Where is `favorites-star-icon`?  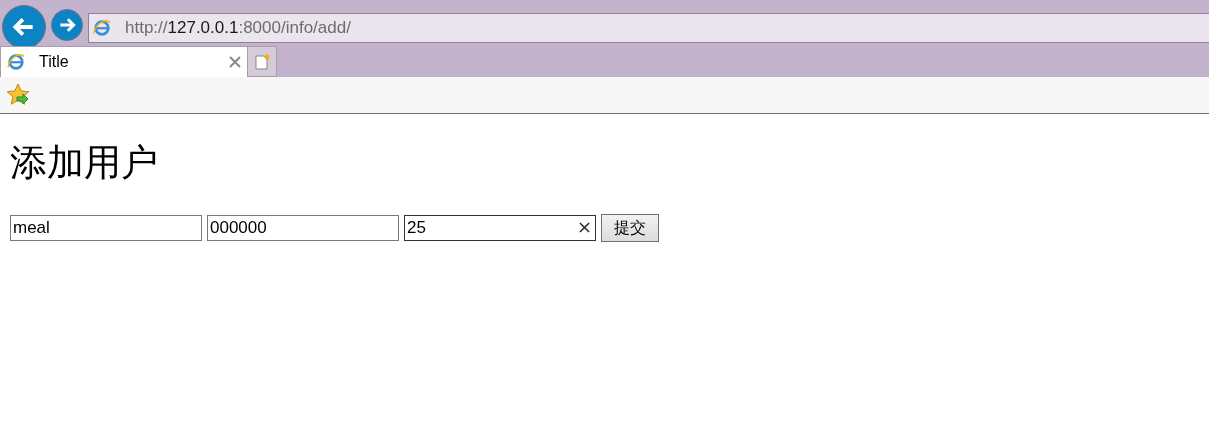 favorites-star-icon is located at coordinates (18, 95).